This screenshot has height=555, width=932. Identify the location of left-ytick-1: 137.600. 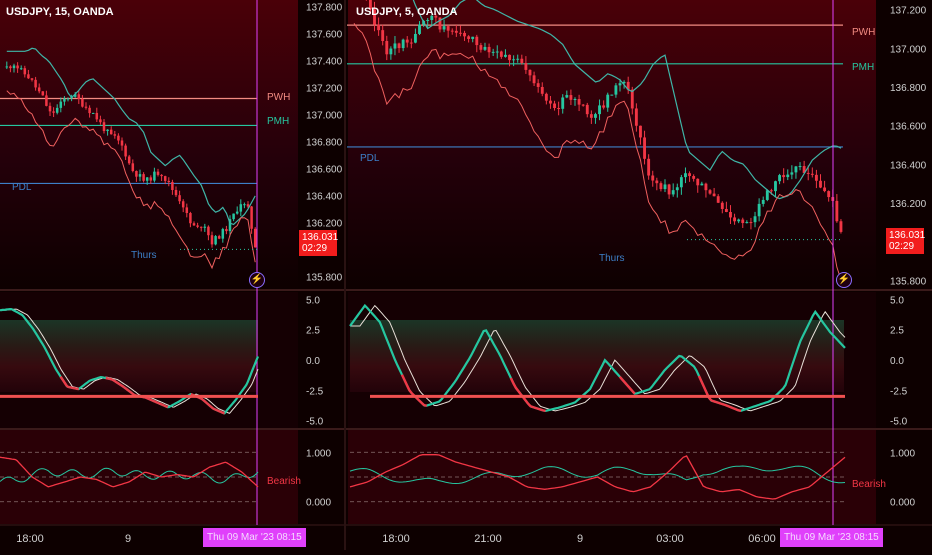
(324, 35).